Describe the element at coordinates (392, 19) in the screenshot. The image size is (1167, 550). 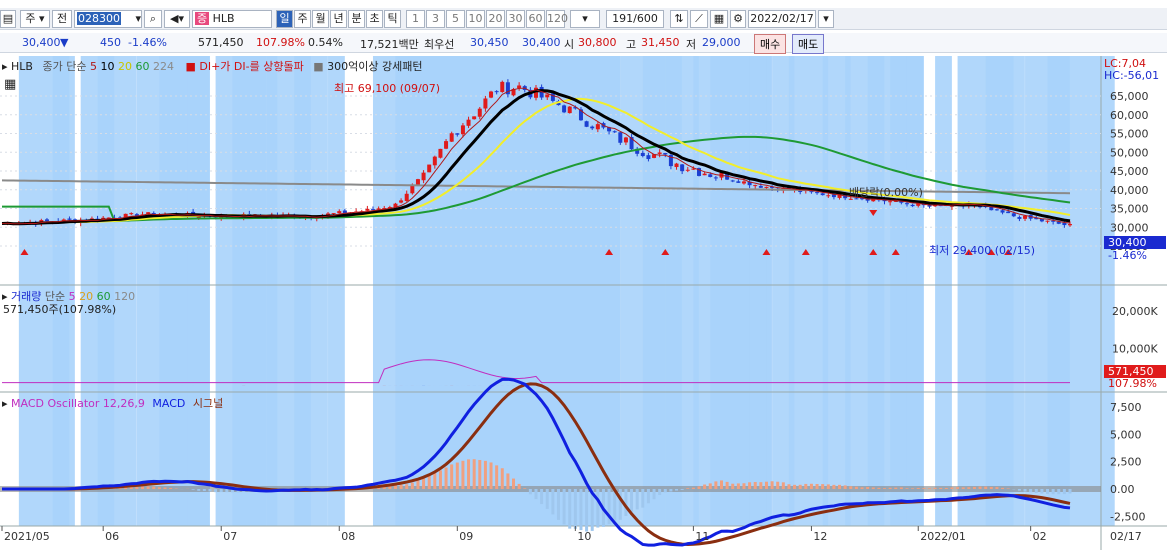
I see `period-tab: 틱` at that location.